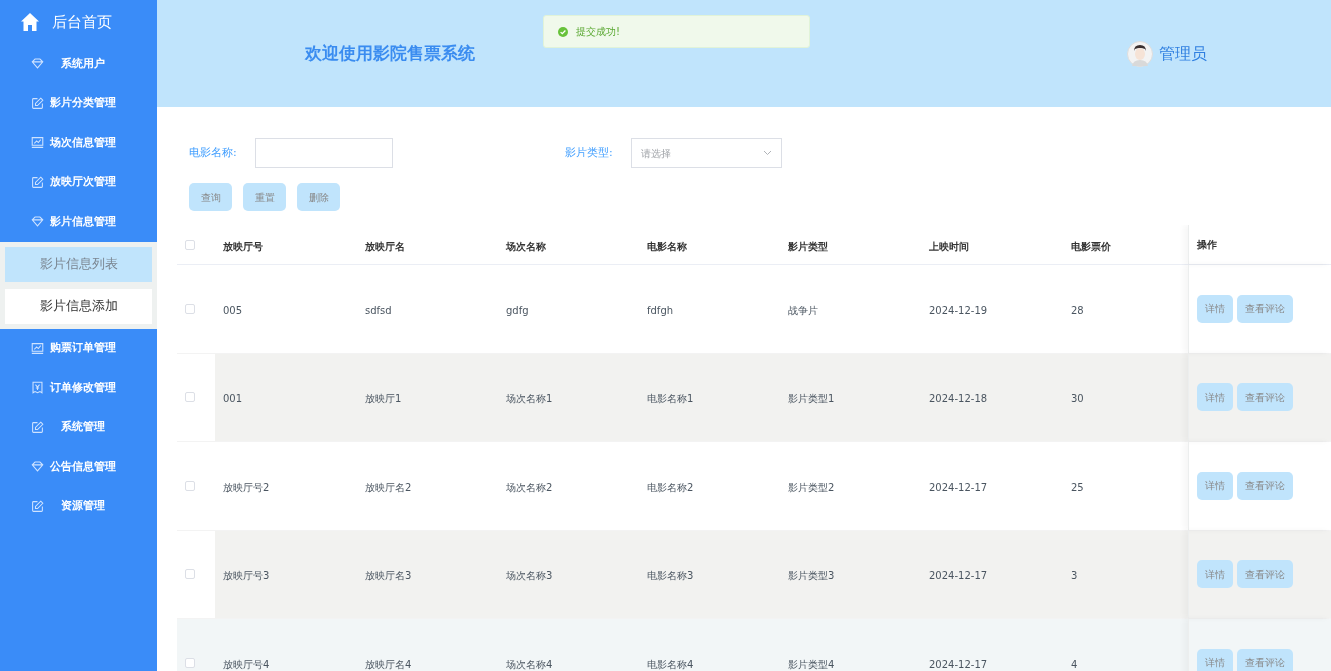  I want to click on sidebar-menu-item: 订单修改管理, so click(78, 388).